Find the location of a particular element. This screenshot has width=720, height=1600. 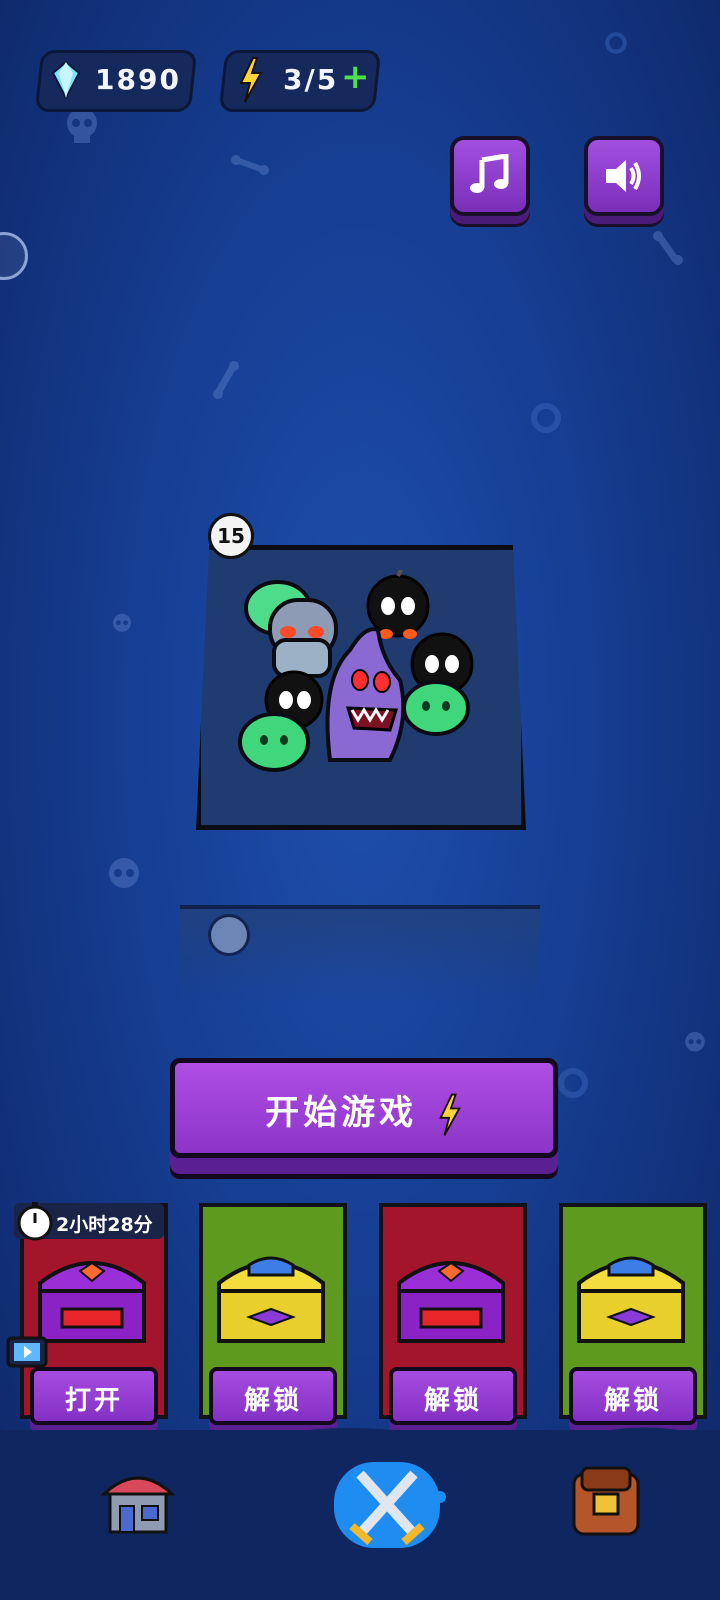

chest-4-unlock-button: 解锁 is located at coordinates (633, 1396).